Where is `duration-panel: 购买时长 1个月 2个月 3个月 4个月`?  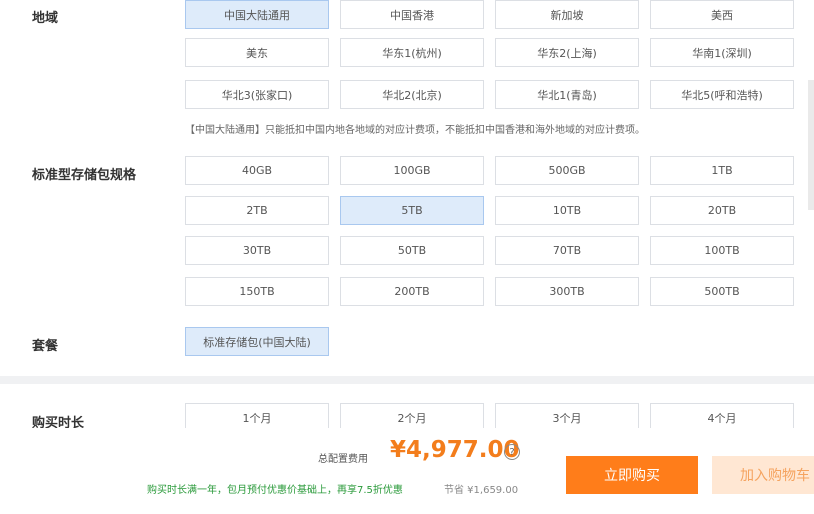 duration-panel: 购买时长 1个月 2个月 3个月 4个月 is located at coordinates (407, 406).